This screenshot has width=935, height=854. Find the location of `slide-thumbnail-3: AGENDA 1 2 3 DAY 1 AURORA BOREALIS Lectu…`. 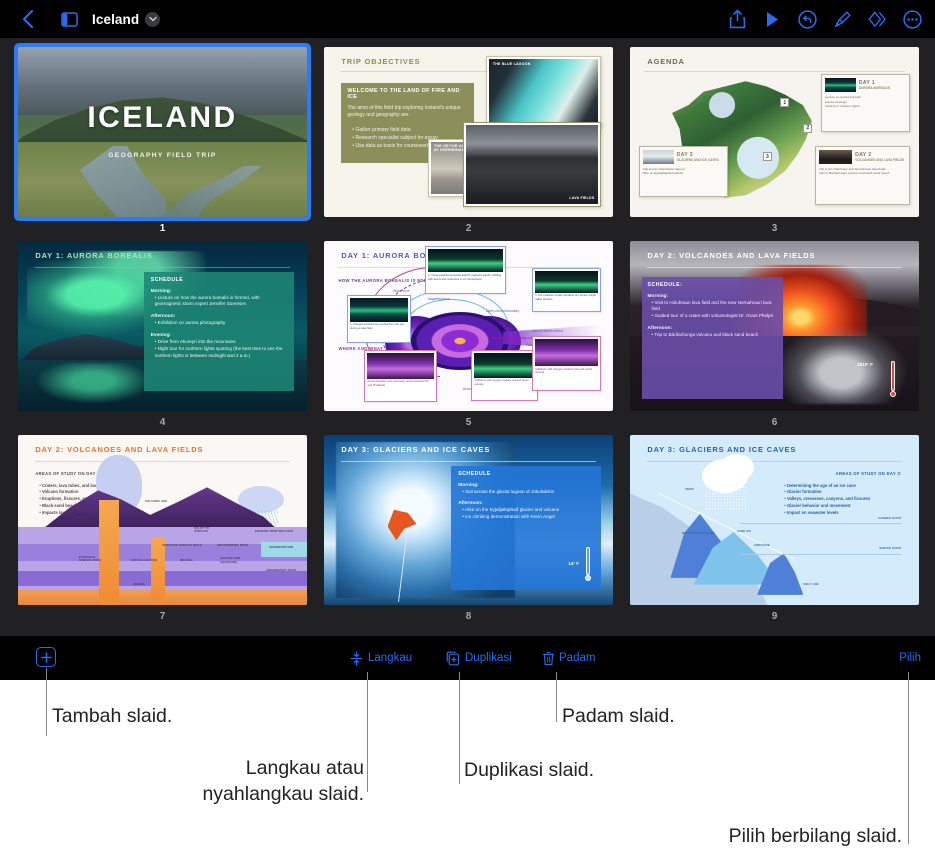

slide-thumbnail-3: AGENDA 1 2 3 DAY 1 AURORA BOREALIS Lectu… is located at coordinates (774, 140).